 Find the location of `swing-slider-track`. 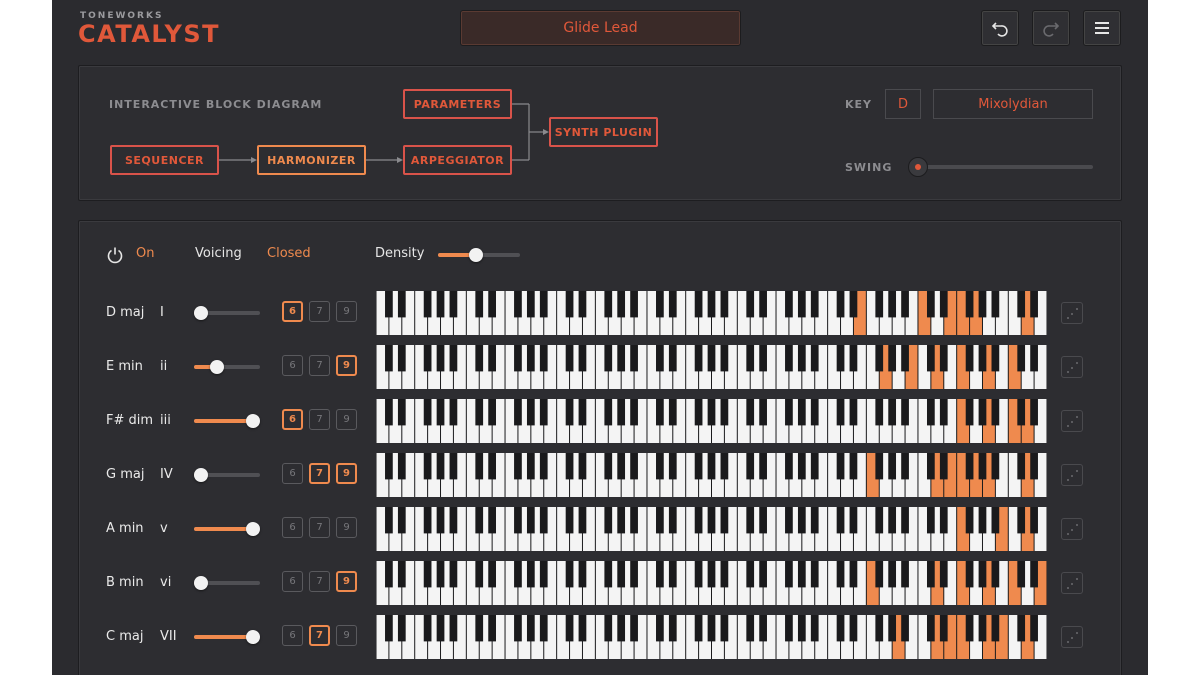

swing-slider-track is located at coordinates (1005, 167).